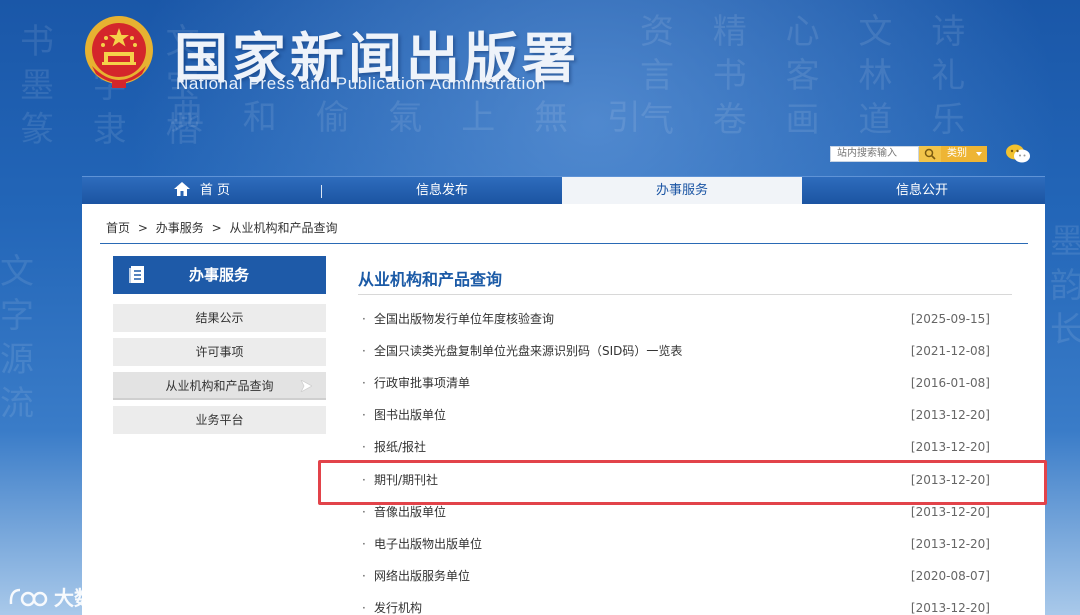 This screenshot has width=1080, height=615. I want to click on breadcrumb: 首页 > 办事服务 > 从业机构和产品查询, so click(223, 227).